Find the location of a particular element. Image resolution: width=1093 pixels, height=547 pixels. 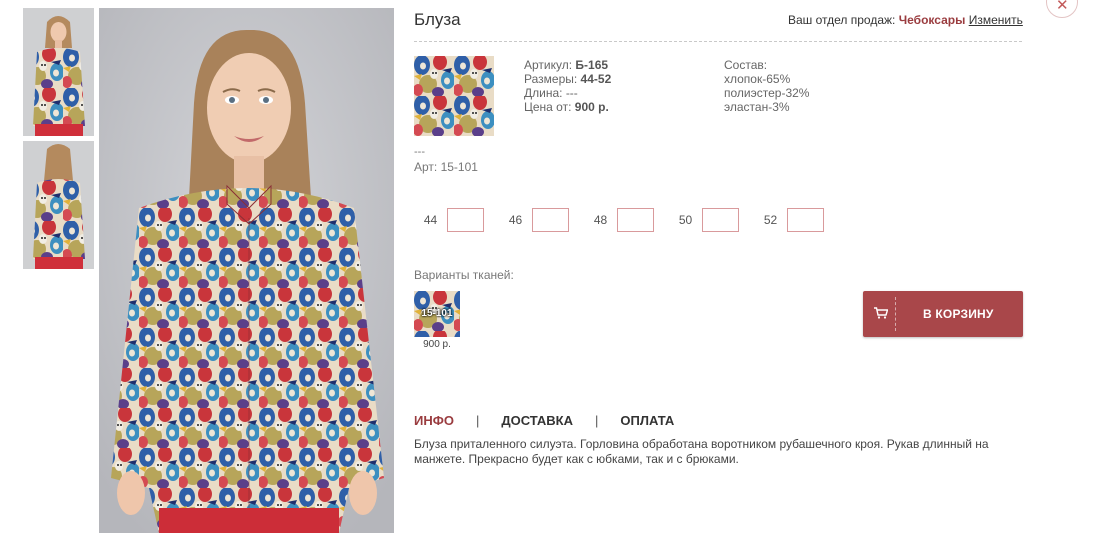

composition-heading: Состав: is located at coordinates (746, 65).